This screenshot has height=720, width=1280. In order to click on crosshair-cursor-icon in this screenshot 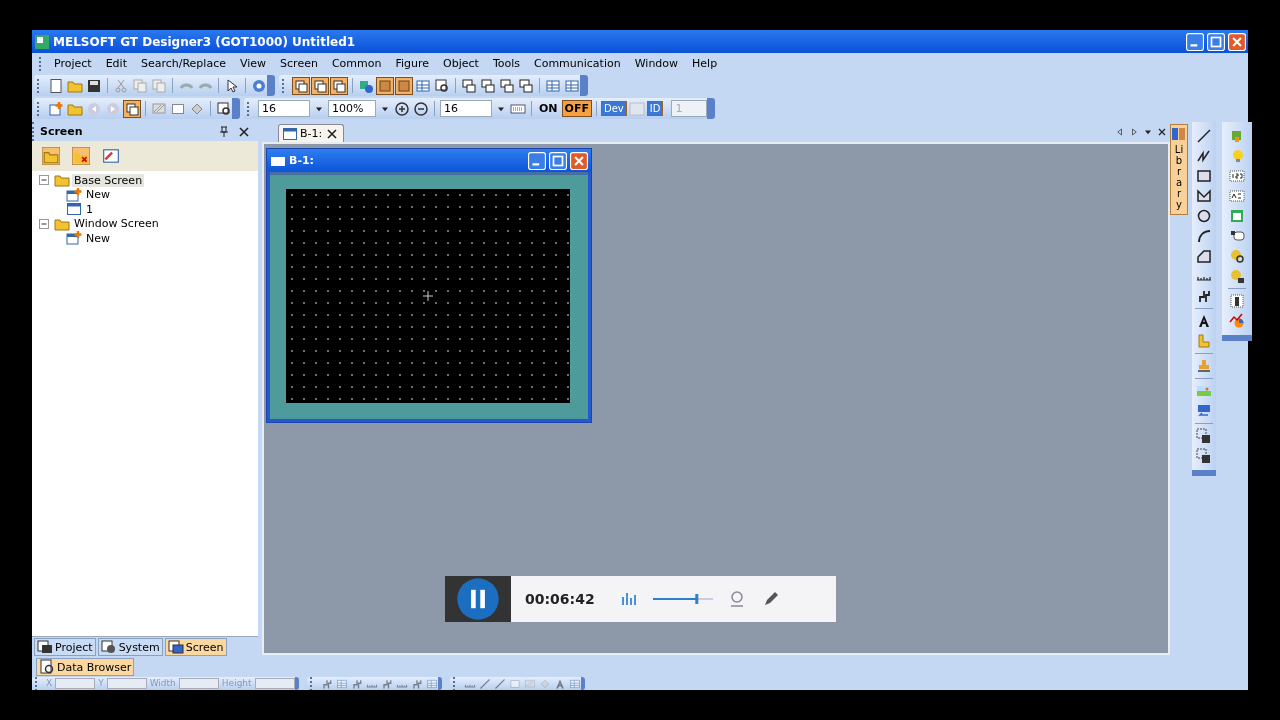, I will do `click(428, 296)`.